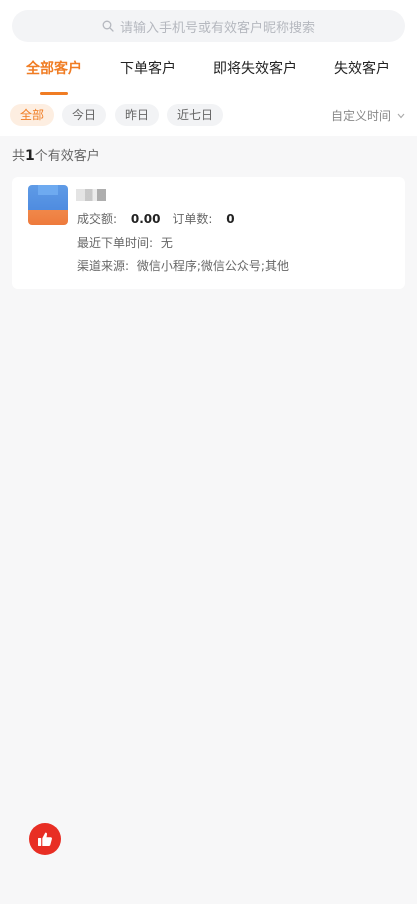 The height and width of the screenshot is (904, 417). What do you see at coordinates (54, 68) in the screenshot?
I see `tab-all-customers: 全部客户` at bounding box center [54, 68].